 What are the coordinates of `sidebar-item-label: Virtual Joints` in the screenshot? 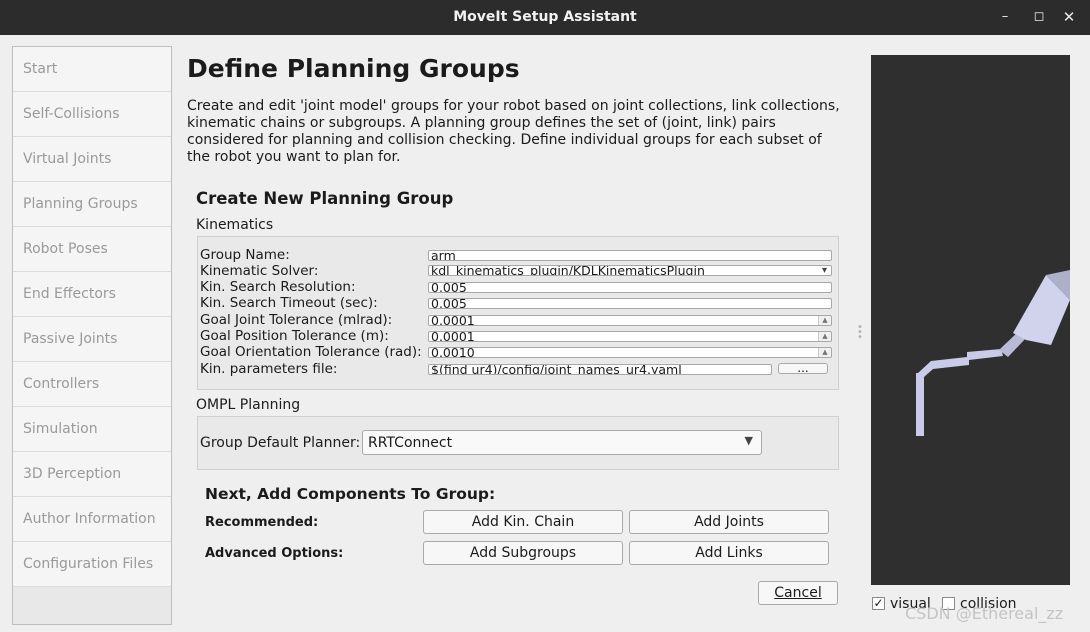 It's located at (67, 159).